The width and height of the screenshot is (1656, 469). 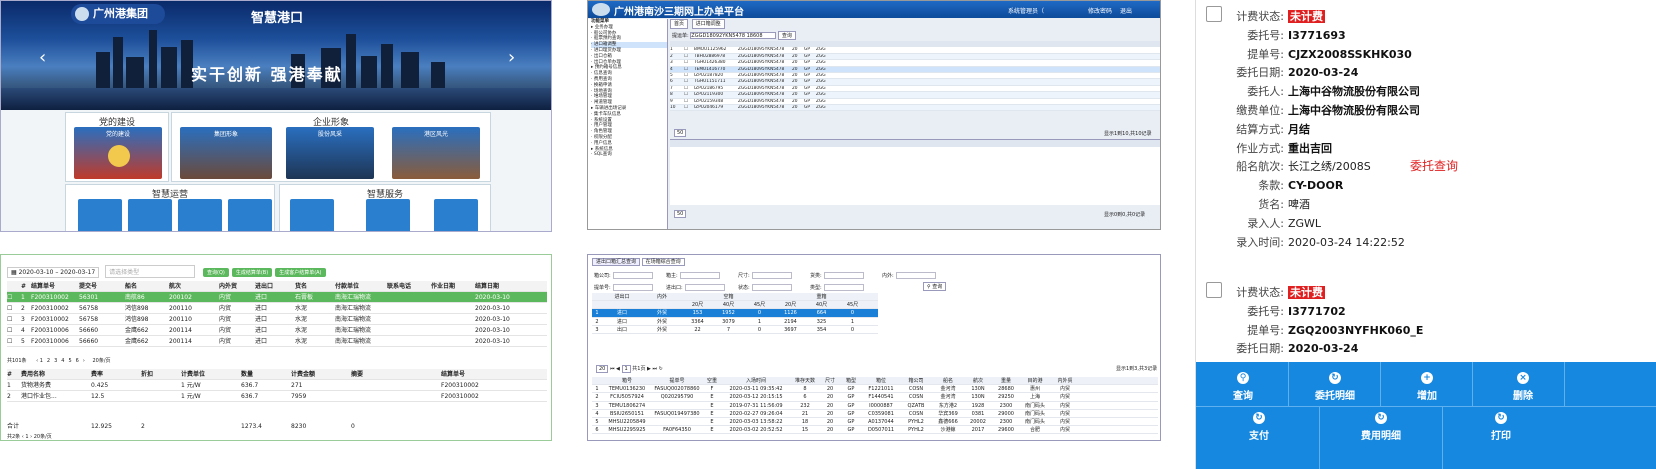 What do you see at coordinates (830, 381) in the screenshot?
I see `column-header: 尺寸` at bounding box center [830, 381].